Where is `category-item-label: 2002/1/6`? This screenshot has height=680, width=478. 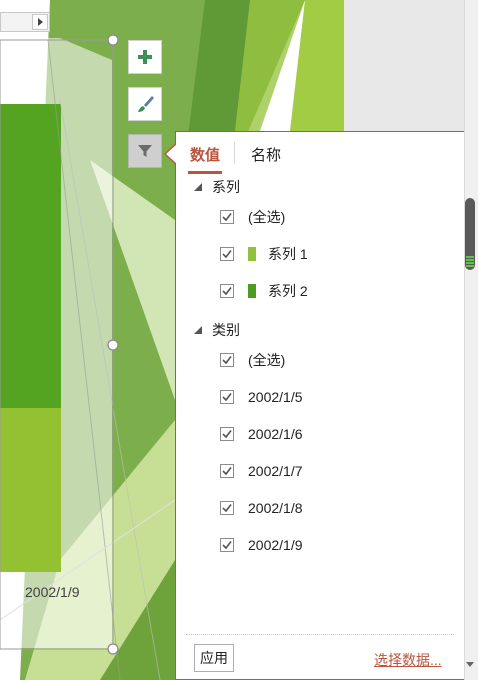 category-item-label: 2002/1/6 is located at coordinates (275, 434).